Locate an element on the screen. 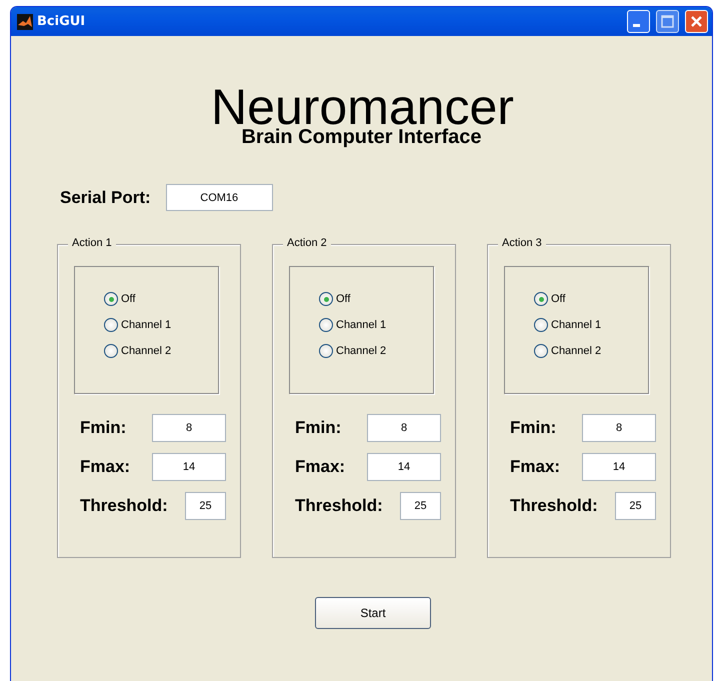 The width and height of the screenshot is (715, 681). start-button: Start is located at coordinates (373, 613).